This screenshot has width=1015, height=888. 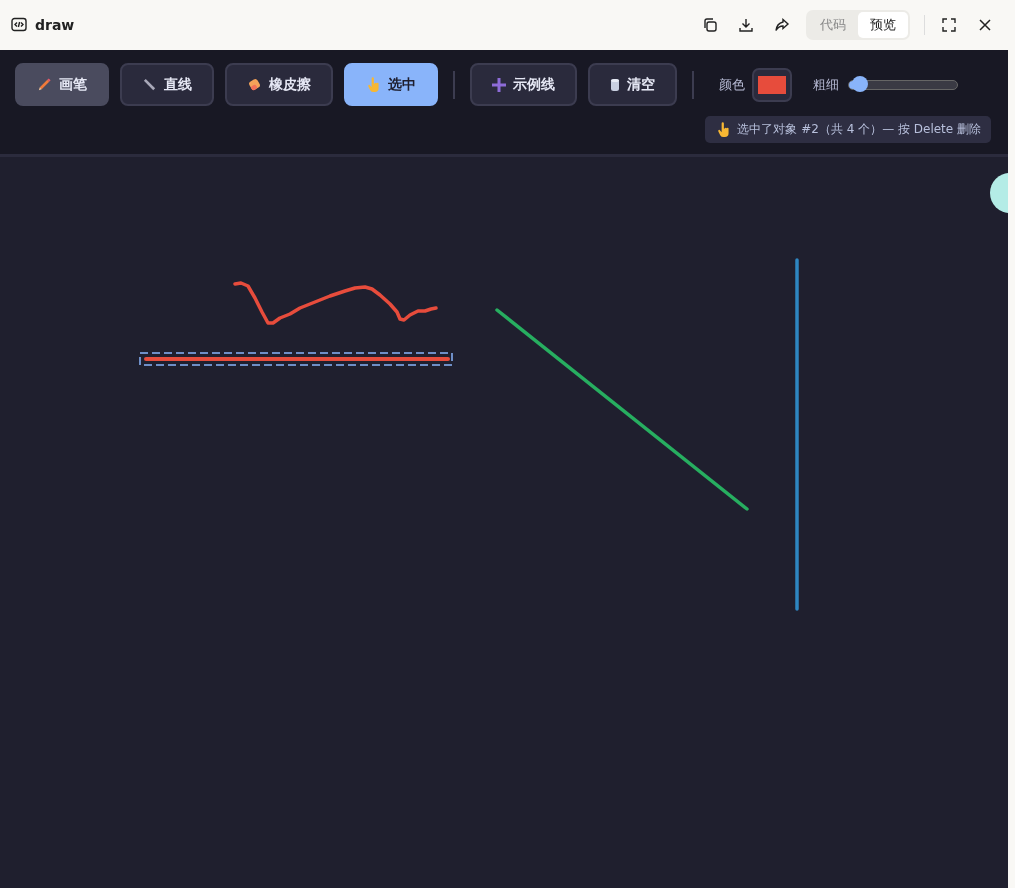 What do you see at coordinates (859, 83) in the screenshot?
I see `slider-thumb` at bounding box center [859, 83].